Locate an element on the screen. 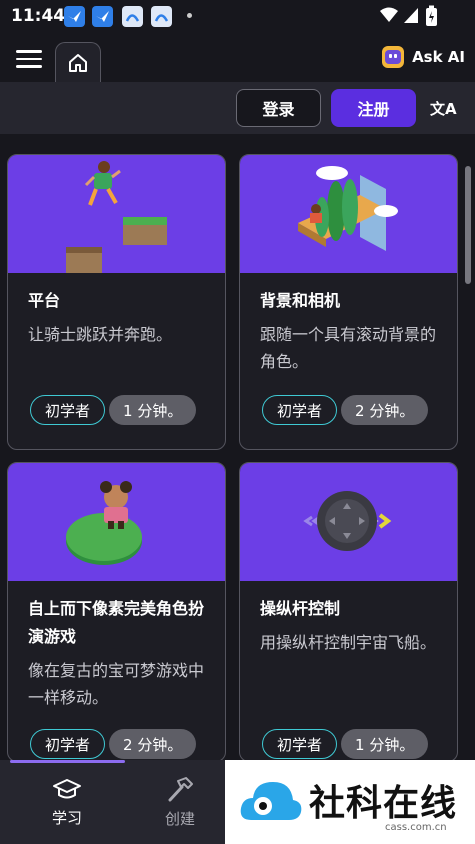 This screenshot has width=475, height=844. status-time: 11:44 is located at coordinates (38, 16).